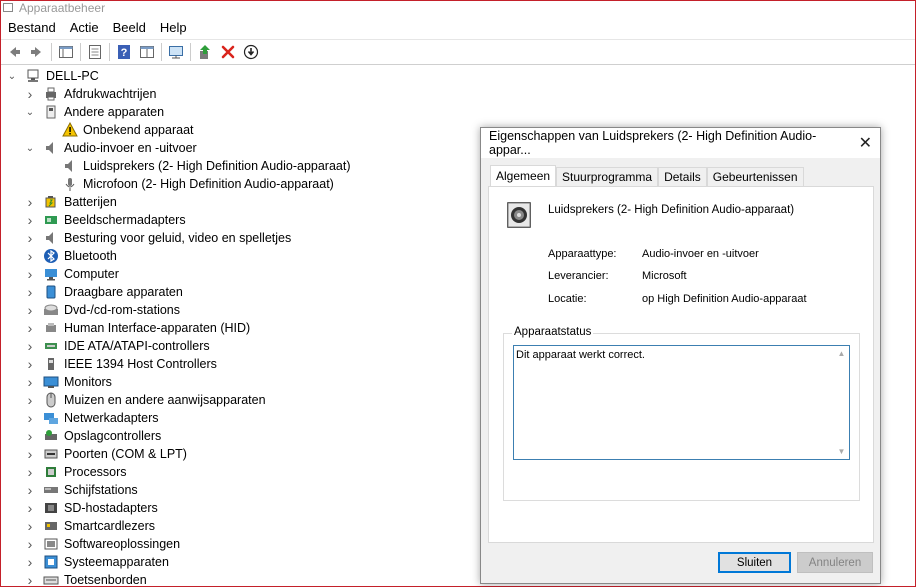 Image resolution: width=916 pixels, height=587 pixels. Describe the element at coordinates (241, 76) in the screenshot. I see `tree-root: ⌄ DELL-PC` at that location.